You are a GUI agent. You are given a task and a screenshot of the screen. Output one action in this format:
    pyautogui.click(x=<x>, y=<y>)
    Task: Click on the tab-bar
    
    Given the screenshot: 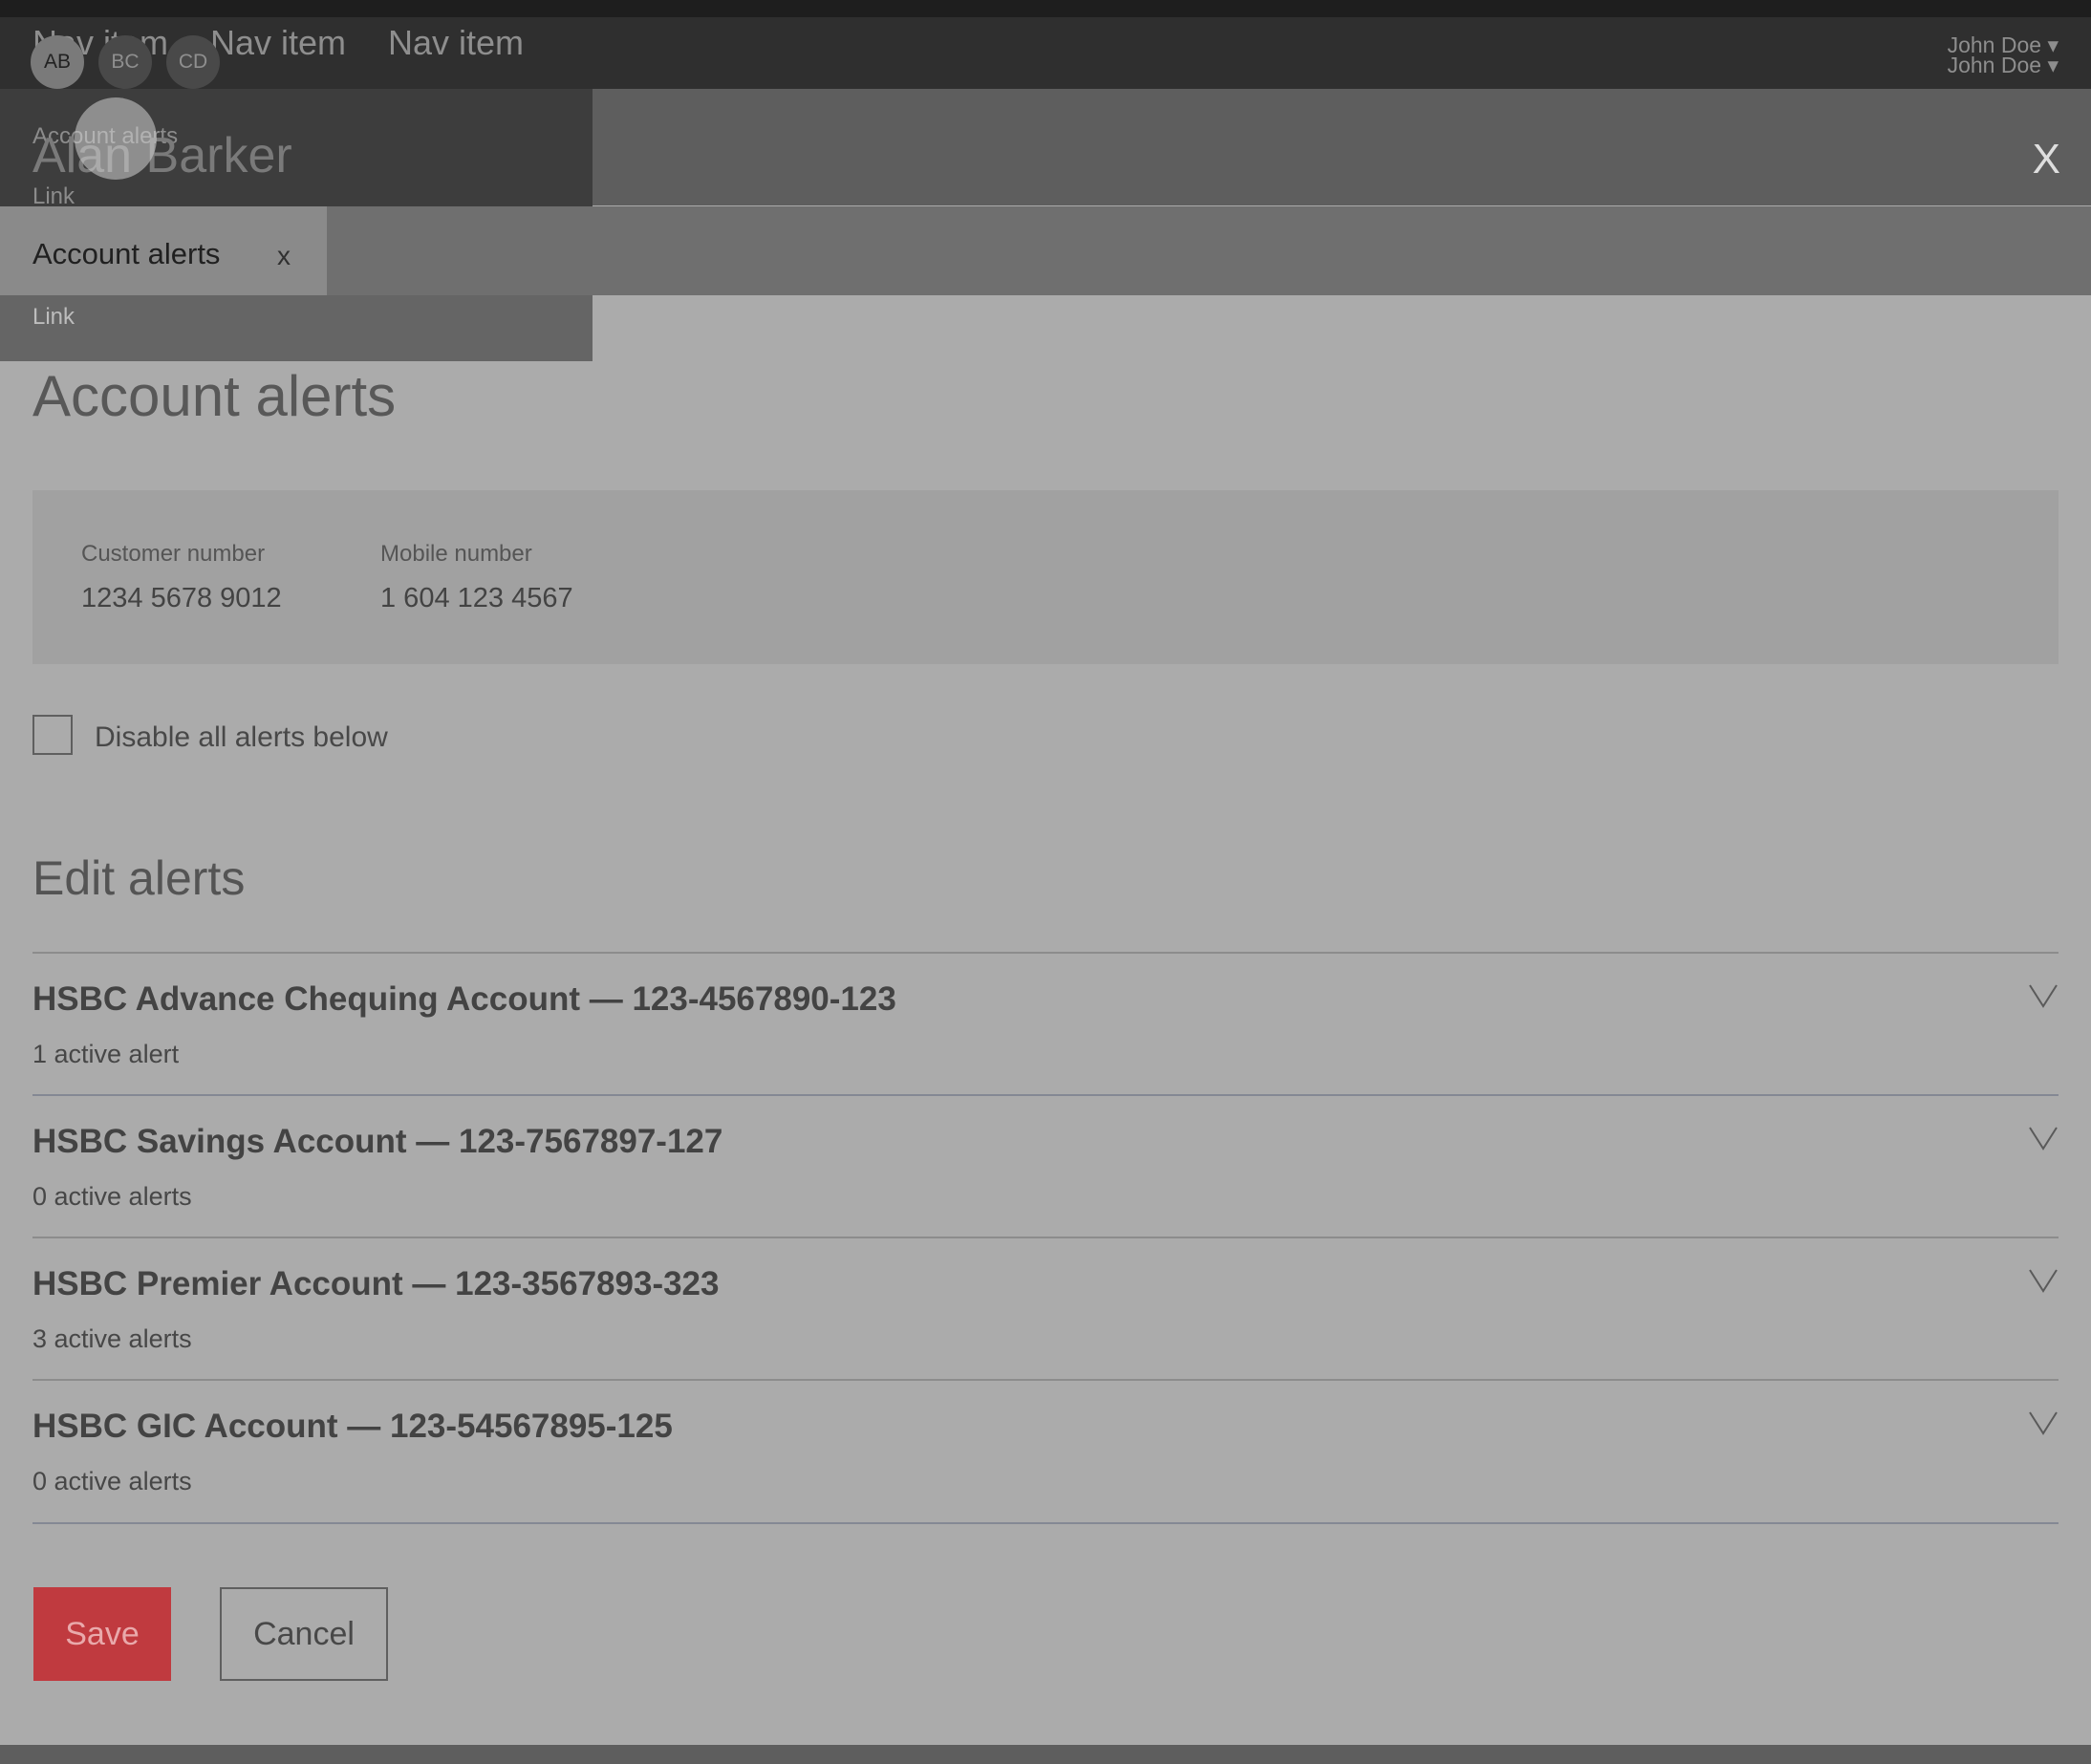 What is the action you would take?
    pyautogui.click(x=1209, y=251)
    